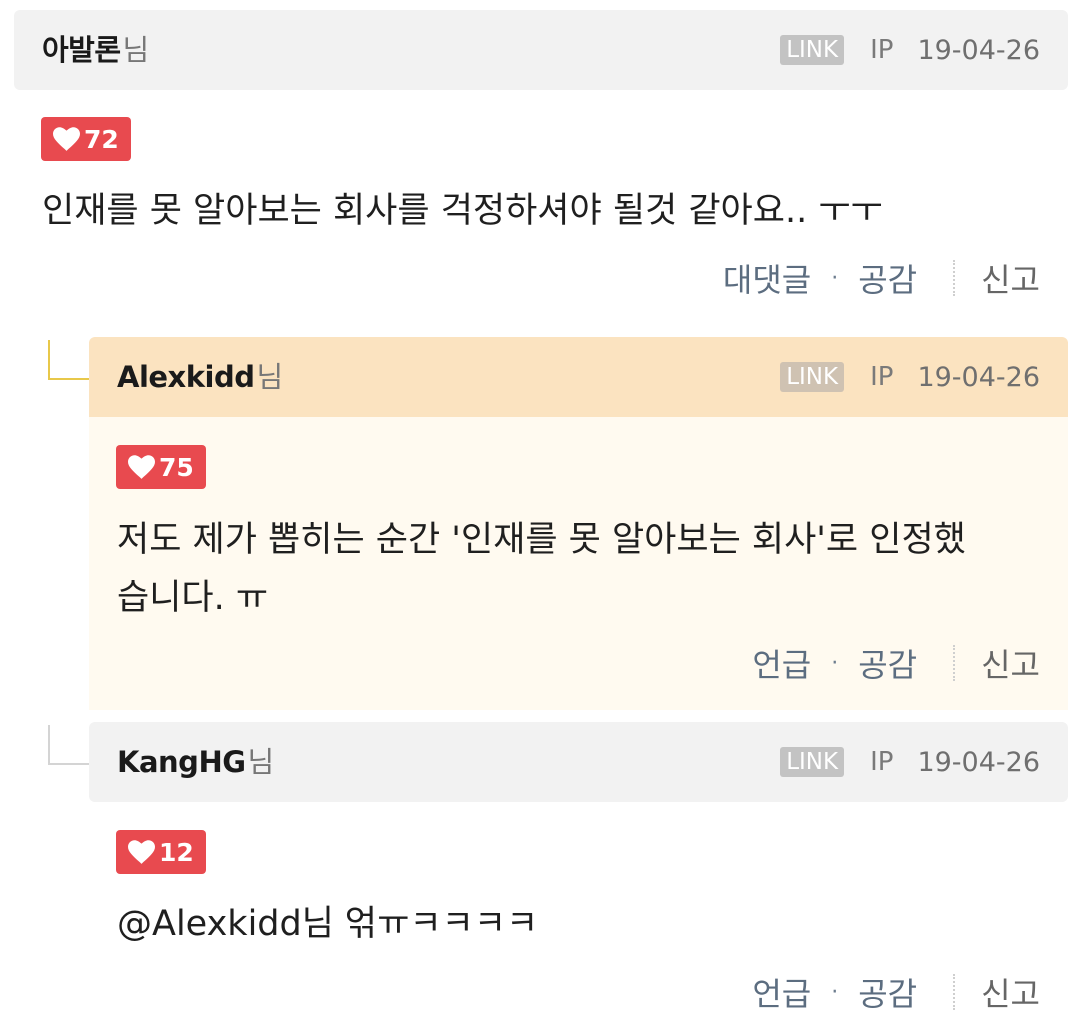 Image resolution: width=1080 pixels, height=1029 pixels. What do you see at coordinates (328, 924) in the screenshot?
I see `comment-text: @Alexkidd님 얶ㅠㅋㅋㅋㅋ` at bounding box center [328, 924].